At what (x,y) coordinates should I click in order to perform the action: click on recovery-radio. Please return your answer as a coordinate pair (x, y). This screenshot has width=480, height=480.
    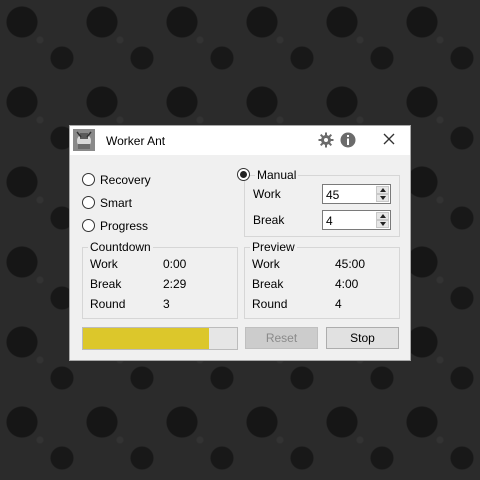
    Looking at the image, I should click on (88, 179).